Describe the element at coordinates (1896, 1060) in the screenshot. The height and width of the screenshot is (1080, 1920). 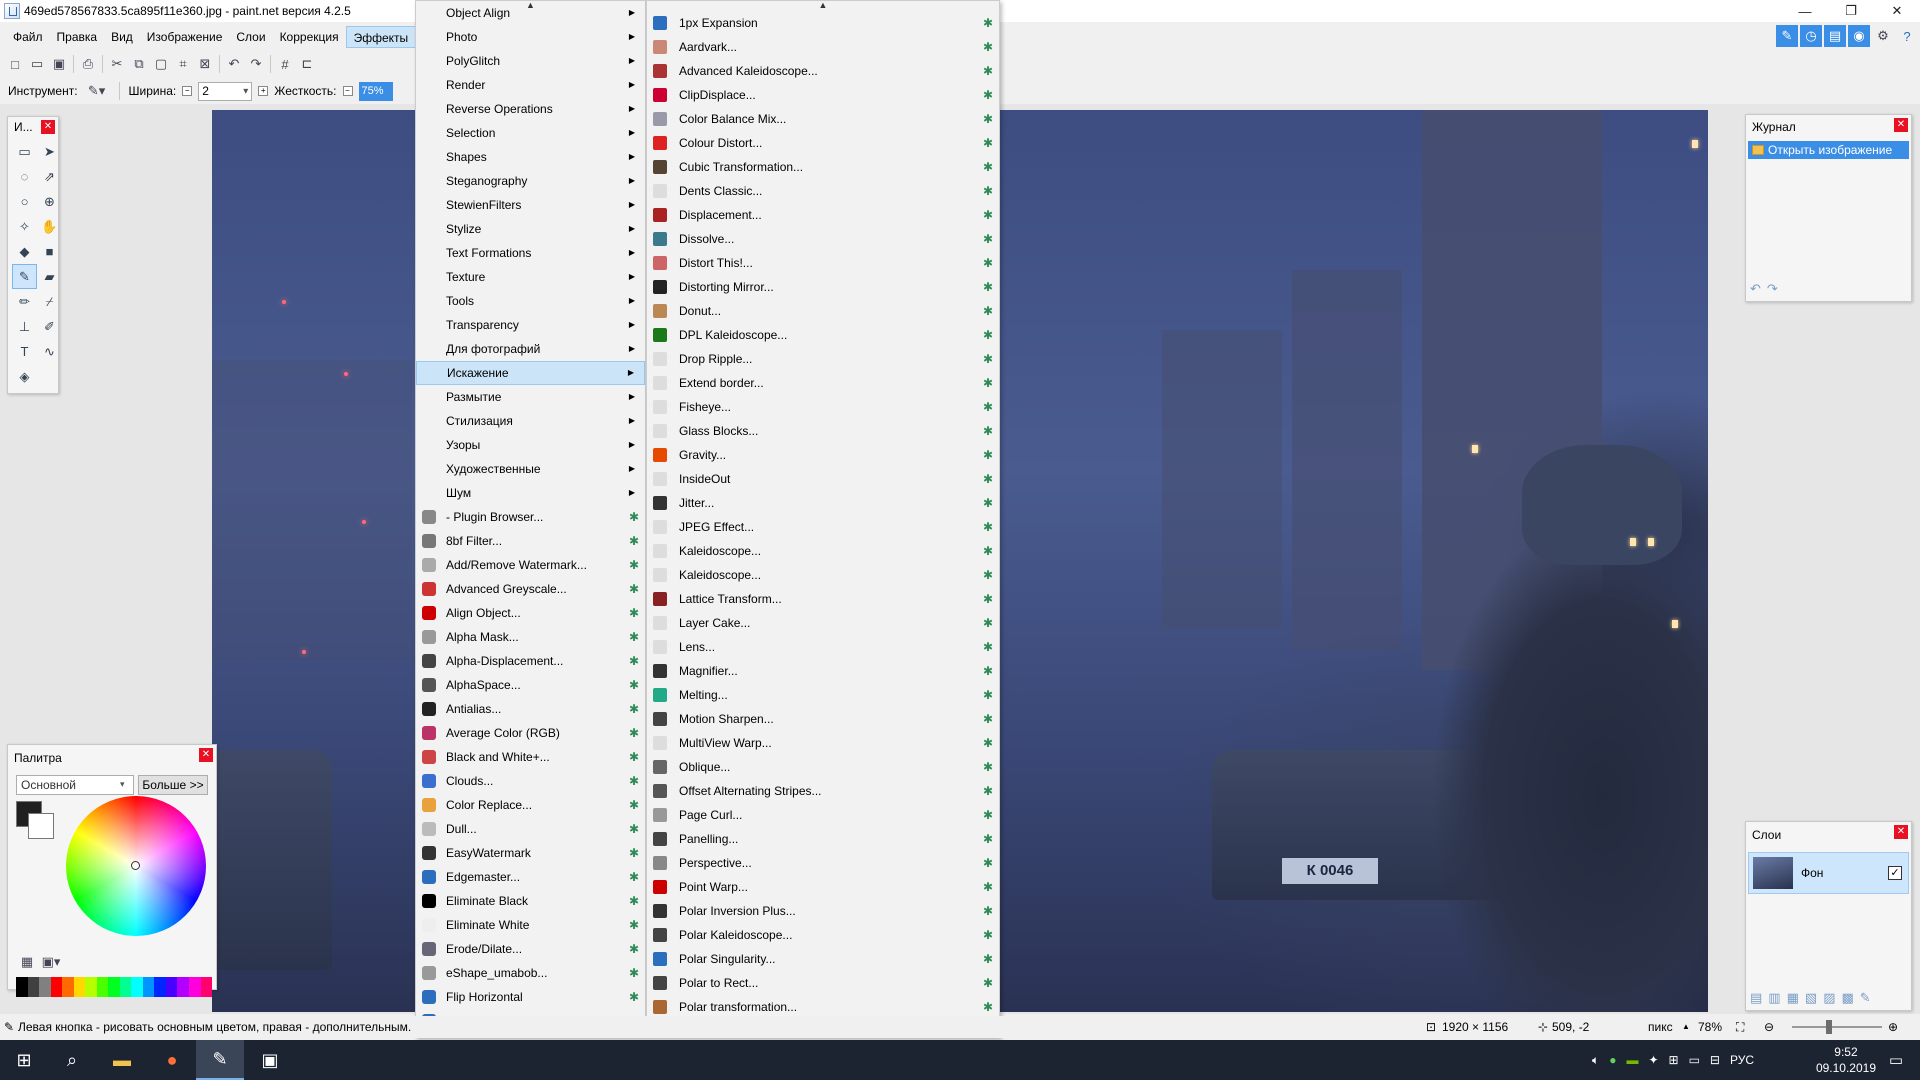
I see `notifications-icon: ▭` at that location.